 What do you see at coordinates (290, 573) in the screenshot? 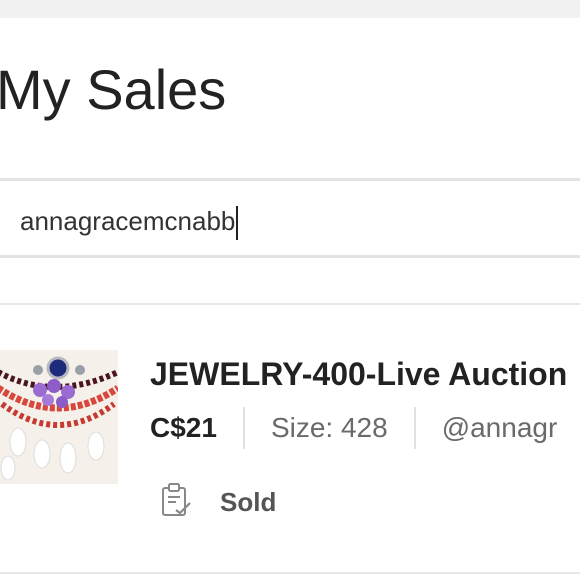
I see `listing-bottom-divider` at bounding box center [290, 573].